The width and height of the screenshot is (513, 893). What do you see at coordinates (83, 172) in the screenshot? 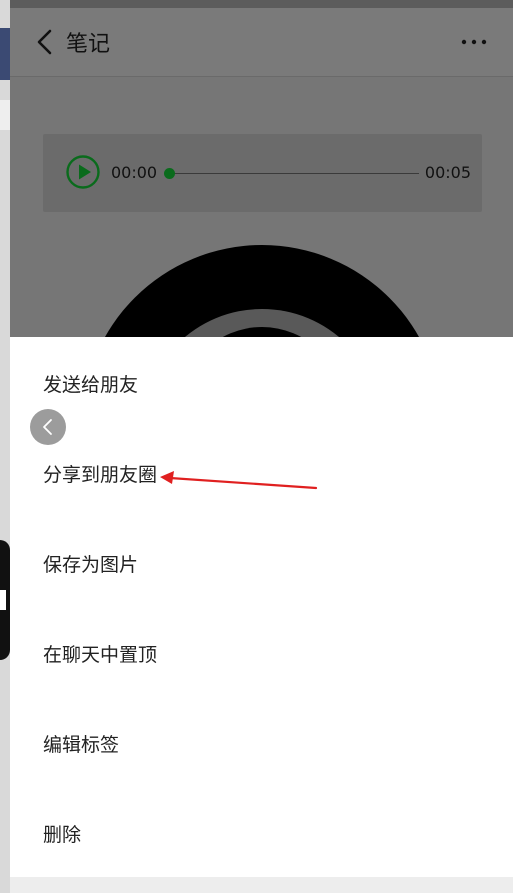
I see `play-icon` at bounding box center [83, 172].